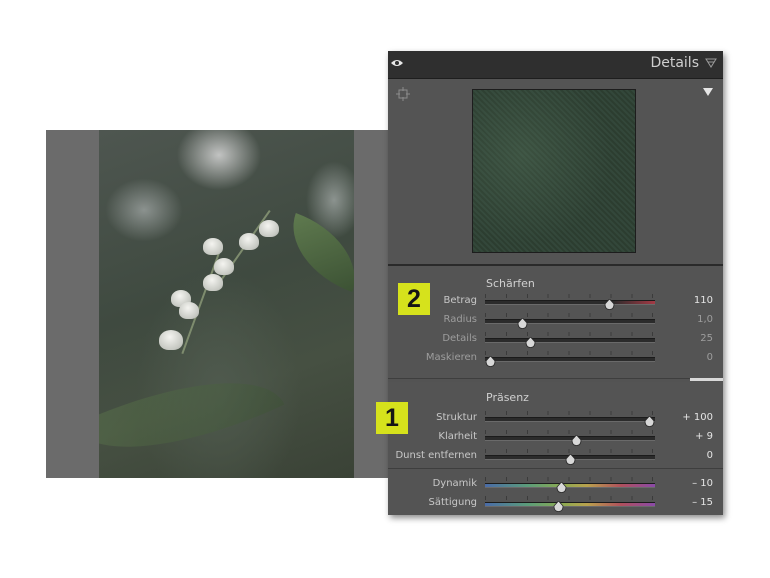 This screenshot has height=578, width=770. Describe the element at coordinates (706, 379) in the screenshot. I see `section-scroll-indicator` at that location.